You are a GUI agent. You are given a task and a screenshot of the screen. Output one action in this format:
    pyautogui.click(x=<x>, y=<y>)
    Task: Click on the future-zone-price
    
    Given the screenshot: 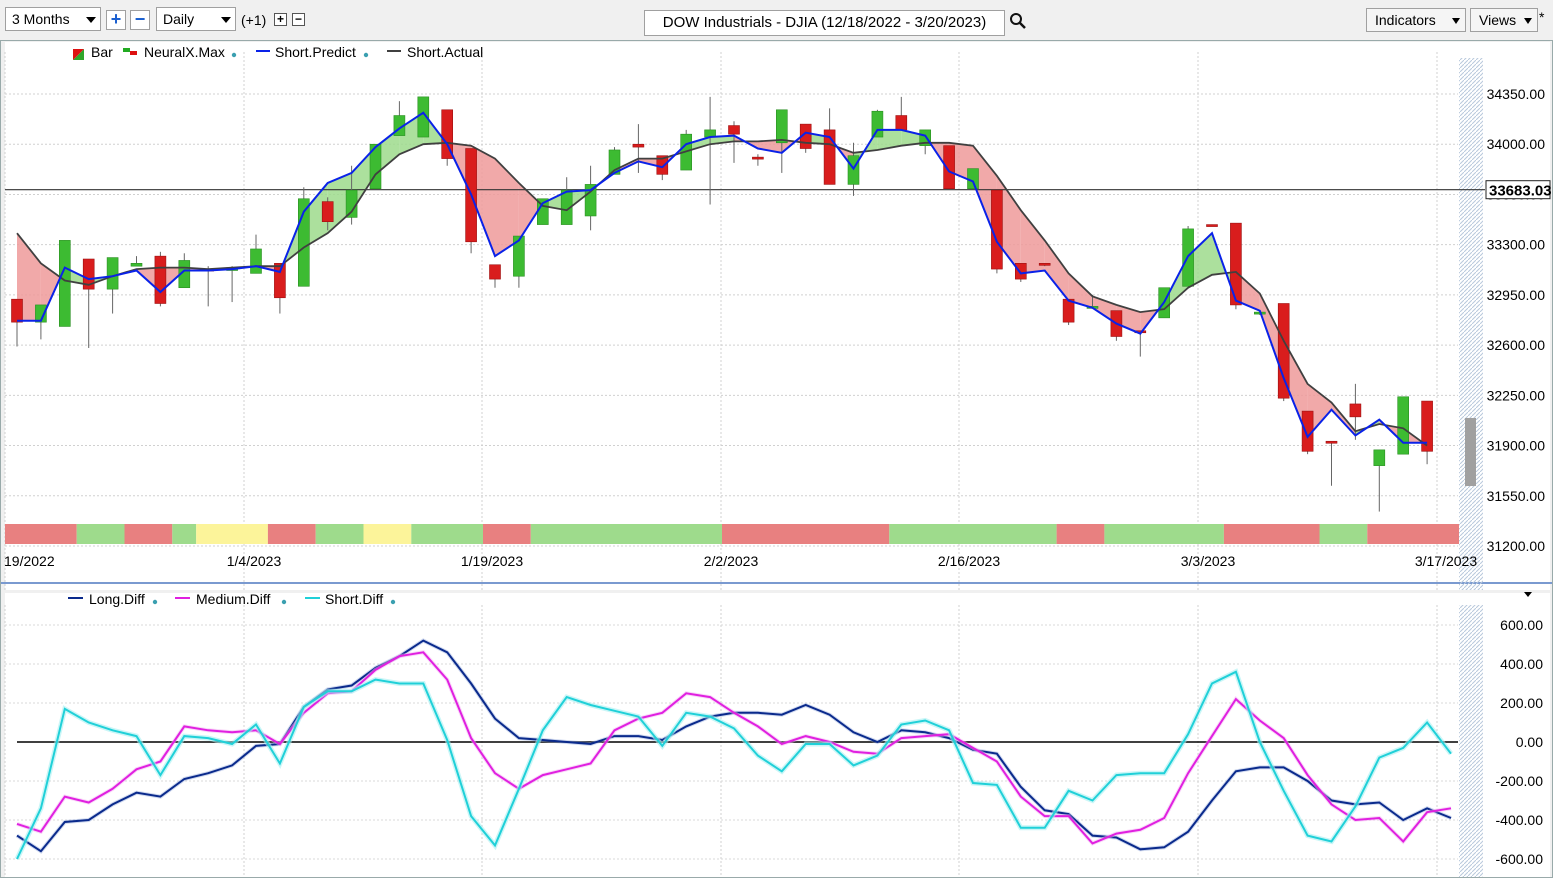 What is the action you would take?
    pyautogui.click(x=1471, y=324)
    